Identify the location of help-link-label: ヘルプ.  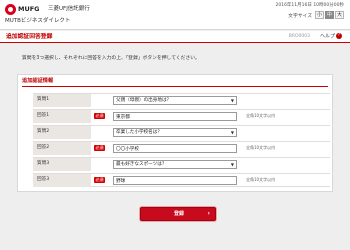
(327, 36).